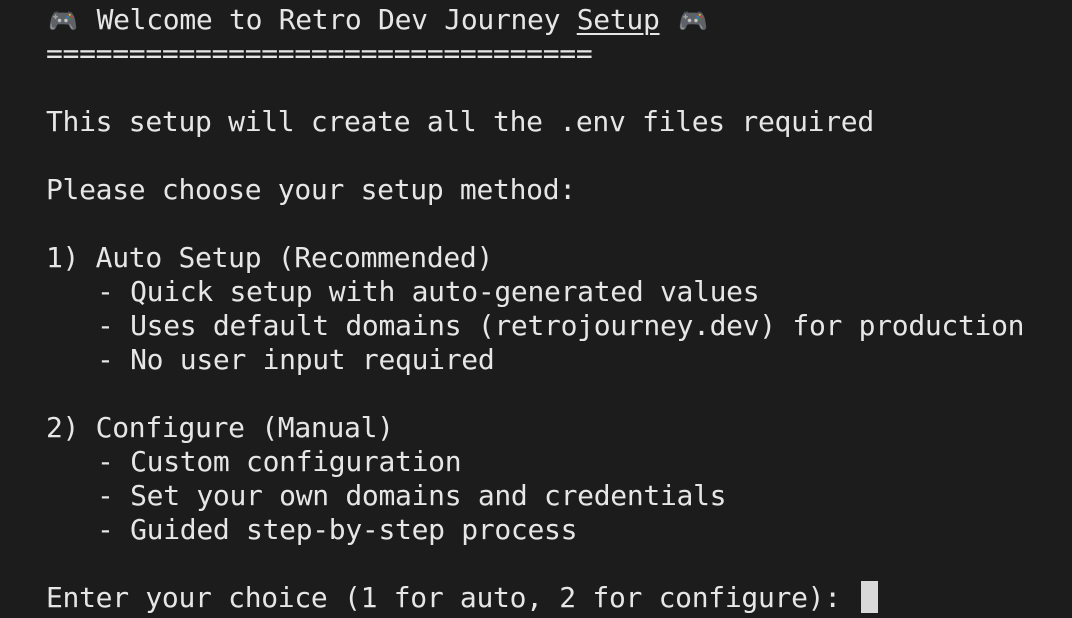 The width and height of the screenshot is (1072, 618). What do you see at coordinates (311, 189) in the screenshot?
I see `method-prompt: Please choose your setup method:` at bounding box center [311, 189].